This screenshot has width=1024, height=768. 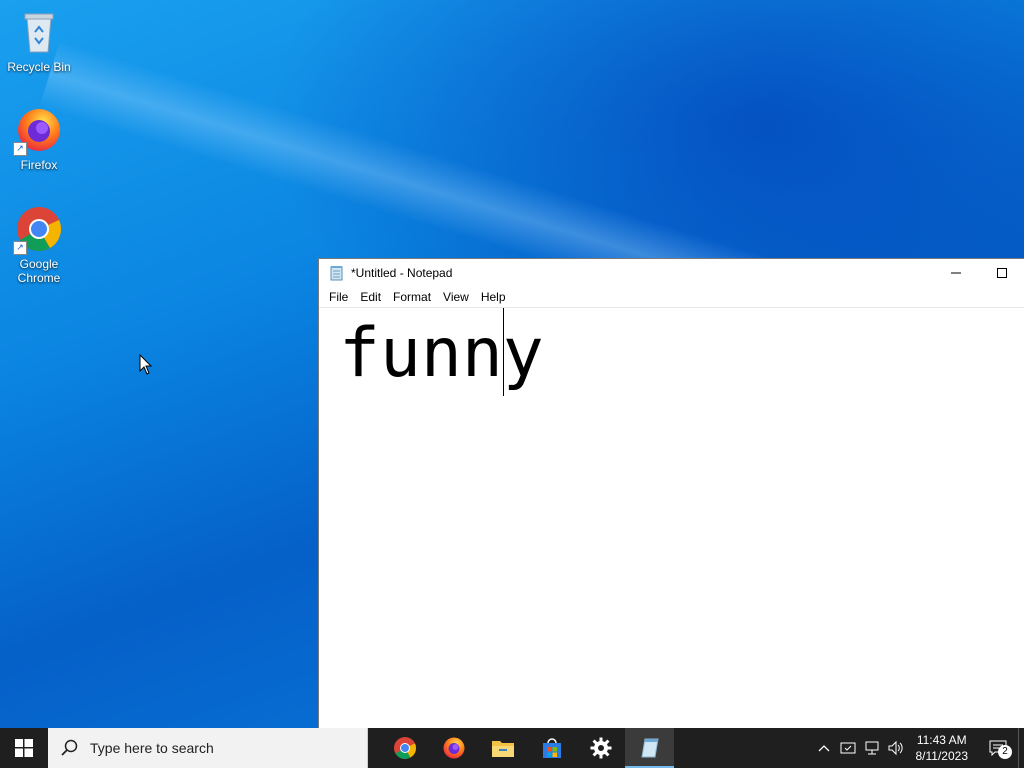 I want to click on chrome-icon, so click(x=404, y=748).